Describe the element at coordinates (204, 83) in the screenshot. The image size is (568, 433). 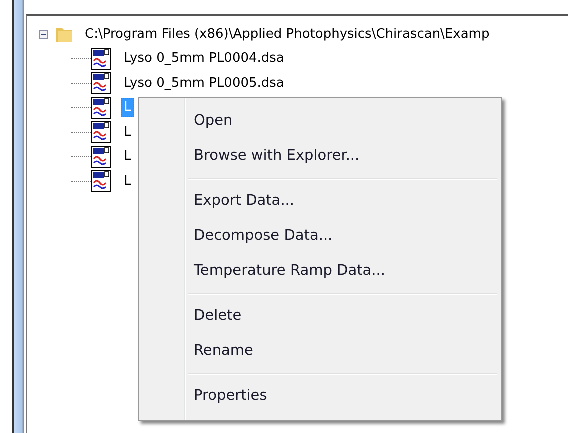
I see `file-name: Lyso 0_5mm PL0005.dsa` at that location.